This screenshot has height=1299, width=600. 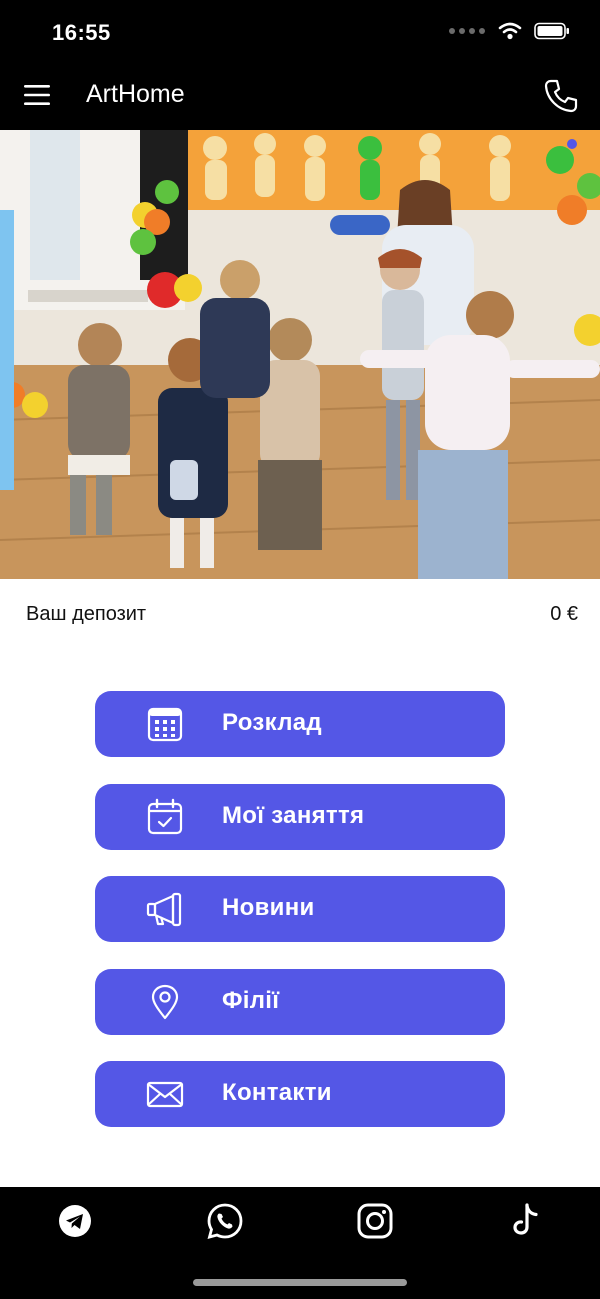 What do you see at coordinates (37, 95) in the screenshot?
I see `hamburger-menu-icon` at bounding box center [37, 95].